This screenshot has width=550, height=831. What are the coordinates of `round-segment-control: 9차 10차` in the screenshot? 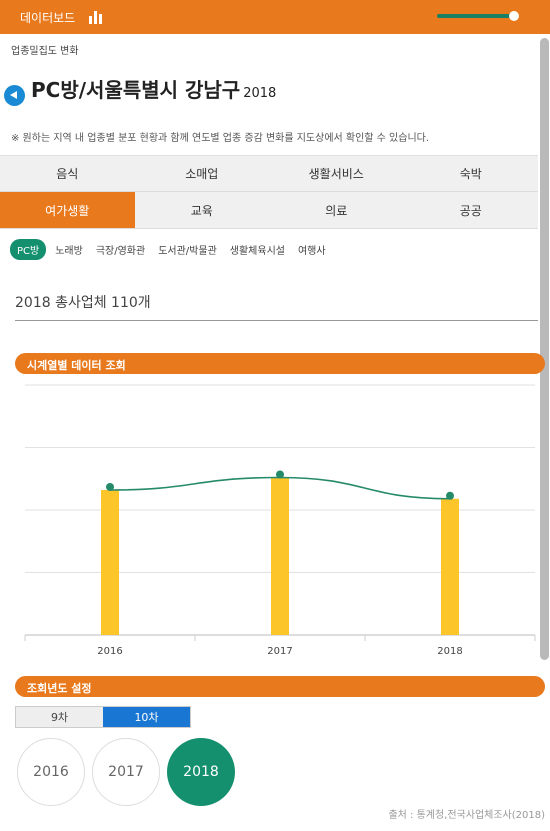 It's located at (103, 717).